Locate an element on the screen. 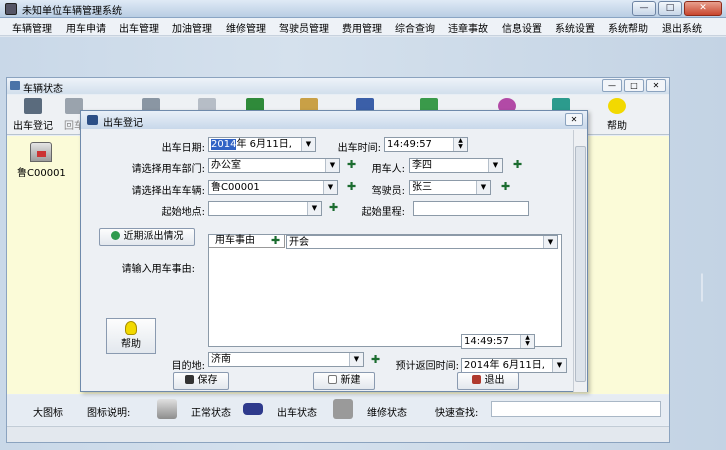 This screenshot has width=726, height=450. vehicle-status-titlebar: 车辆状态 — □ ✕ is located at coordinates (338, 86).